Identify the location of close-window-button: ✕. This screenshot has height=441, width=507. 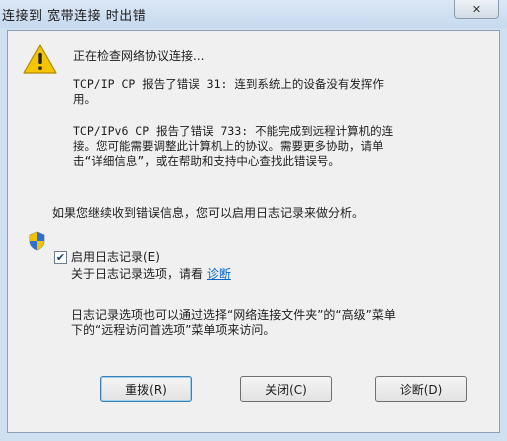
(476, 9).